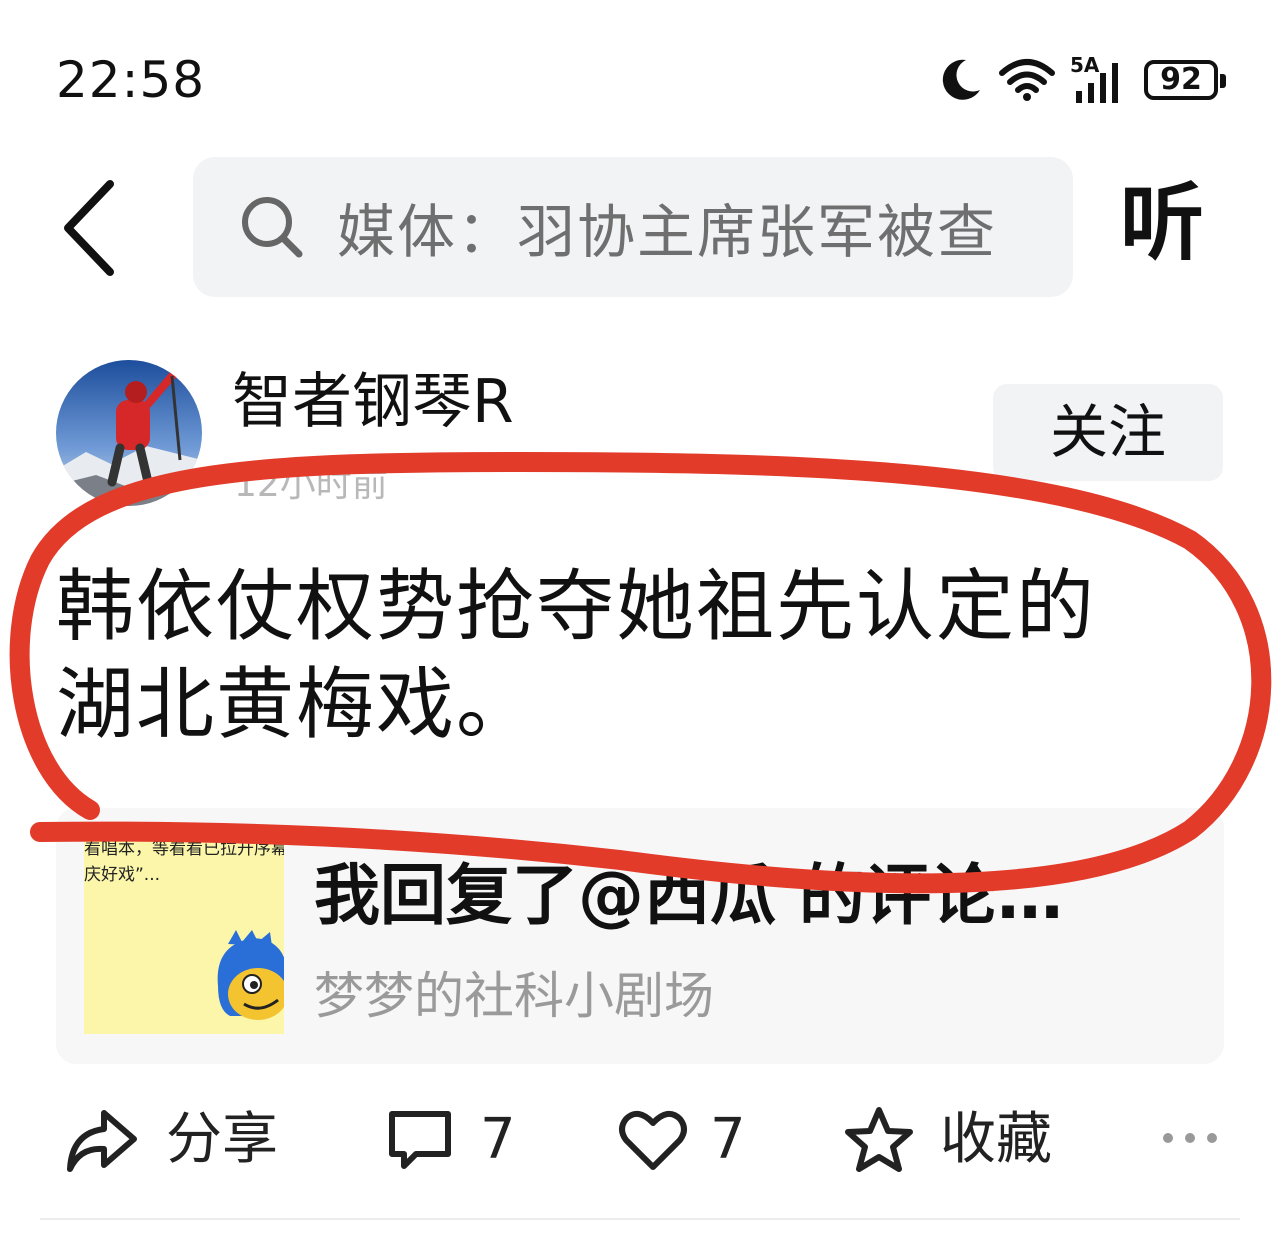 Image resolution: width=1280 pixels, height=1245 pixels. I want to click on back-icon, so click(92, 228).